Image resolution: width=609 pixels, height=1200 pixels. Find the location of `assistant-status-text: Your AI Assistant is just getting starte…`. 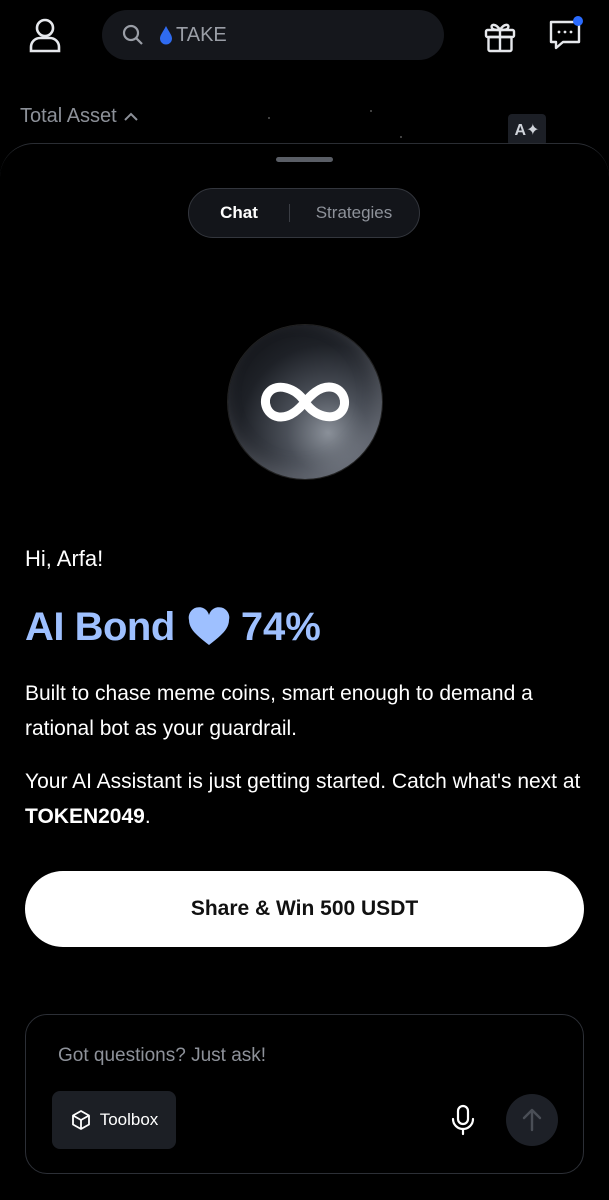

assistant-status-text: Your AI Assistant is just getting starte… is located at coordinates (303, 781).